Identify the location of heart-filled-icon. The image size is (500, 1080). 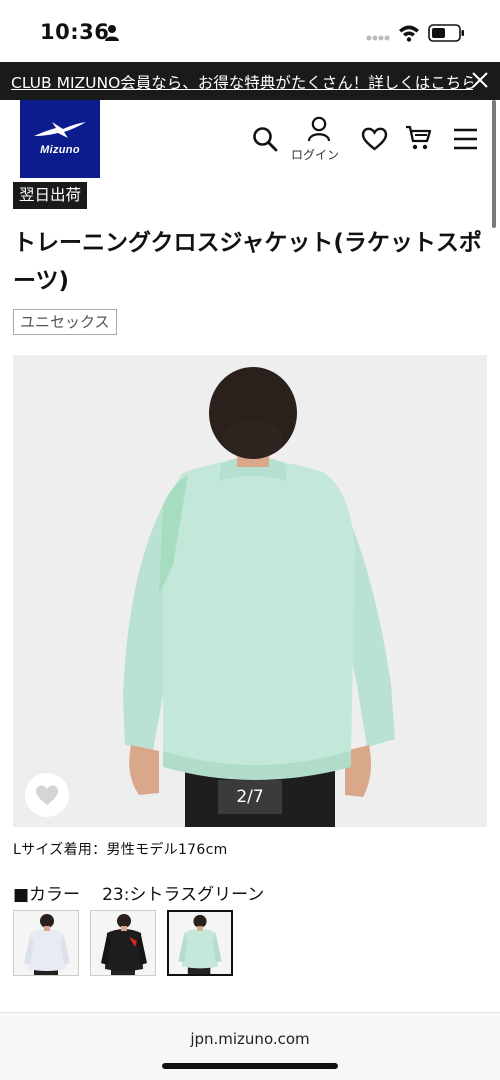
(47, 795).